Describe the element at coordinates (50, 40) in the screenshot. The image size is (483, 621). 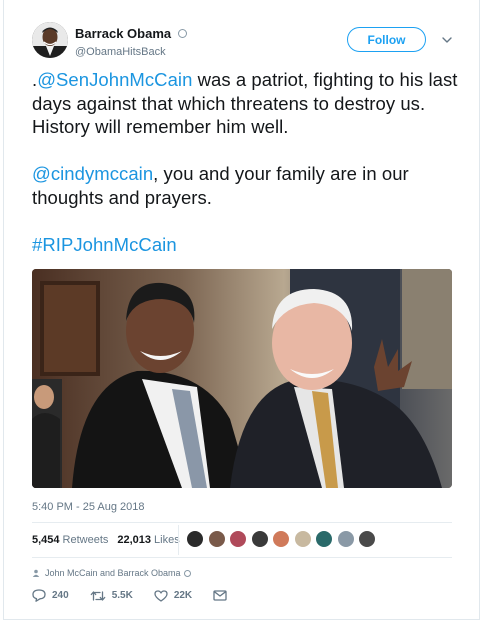
I see `author-avatar` at that location.